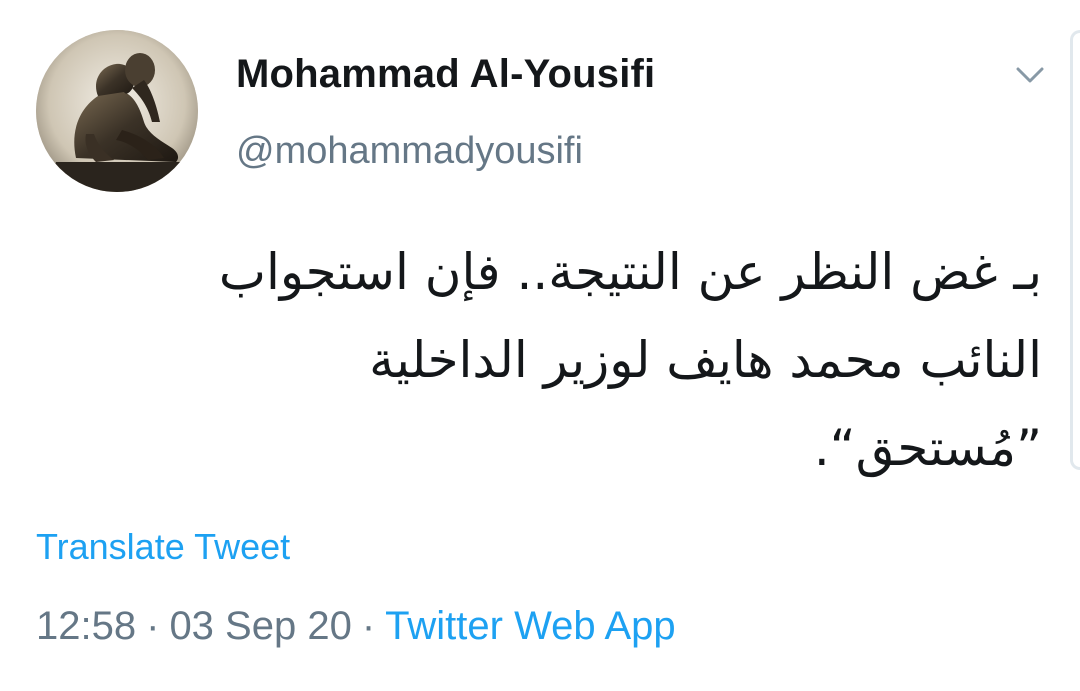 The image size is (1080, 691). Describe the element at coordinates (530, 626) in the screenshot. I see `tweet-source-link: Twitter Web App` at that location.